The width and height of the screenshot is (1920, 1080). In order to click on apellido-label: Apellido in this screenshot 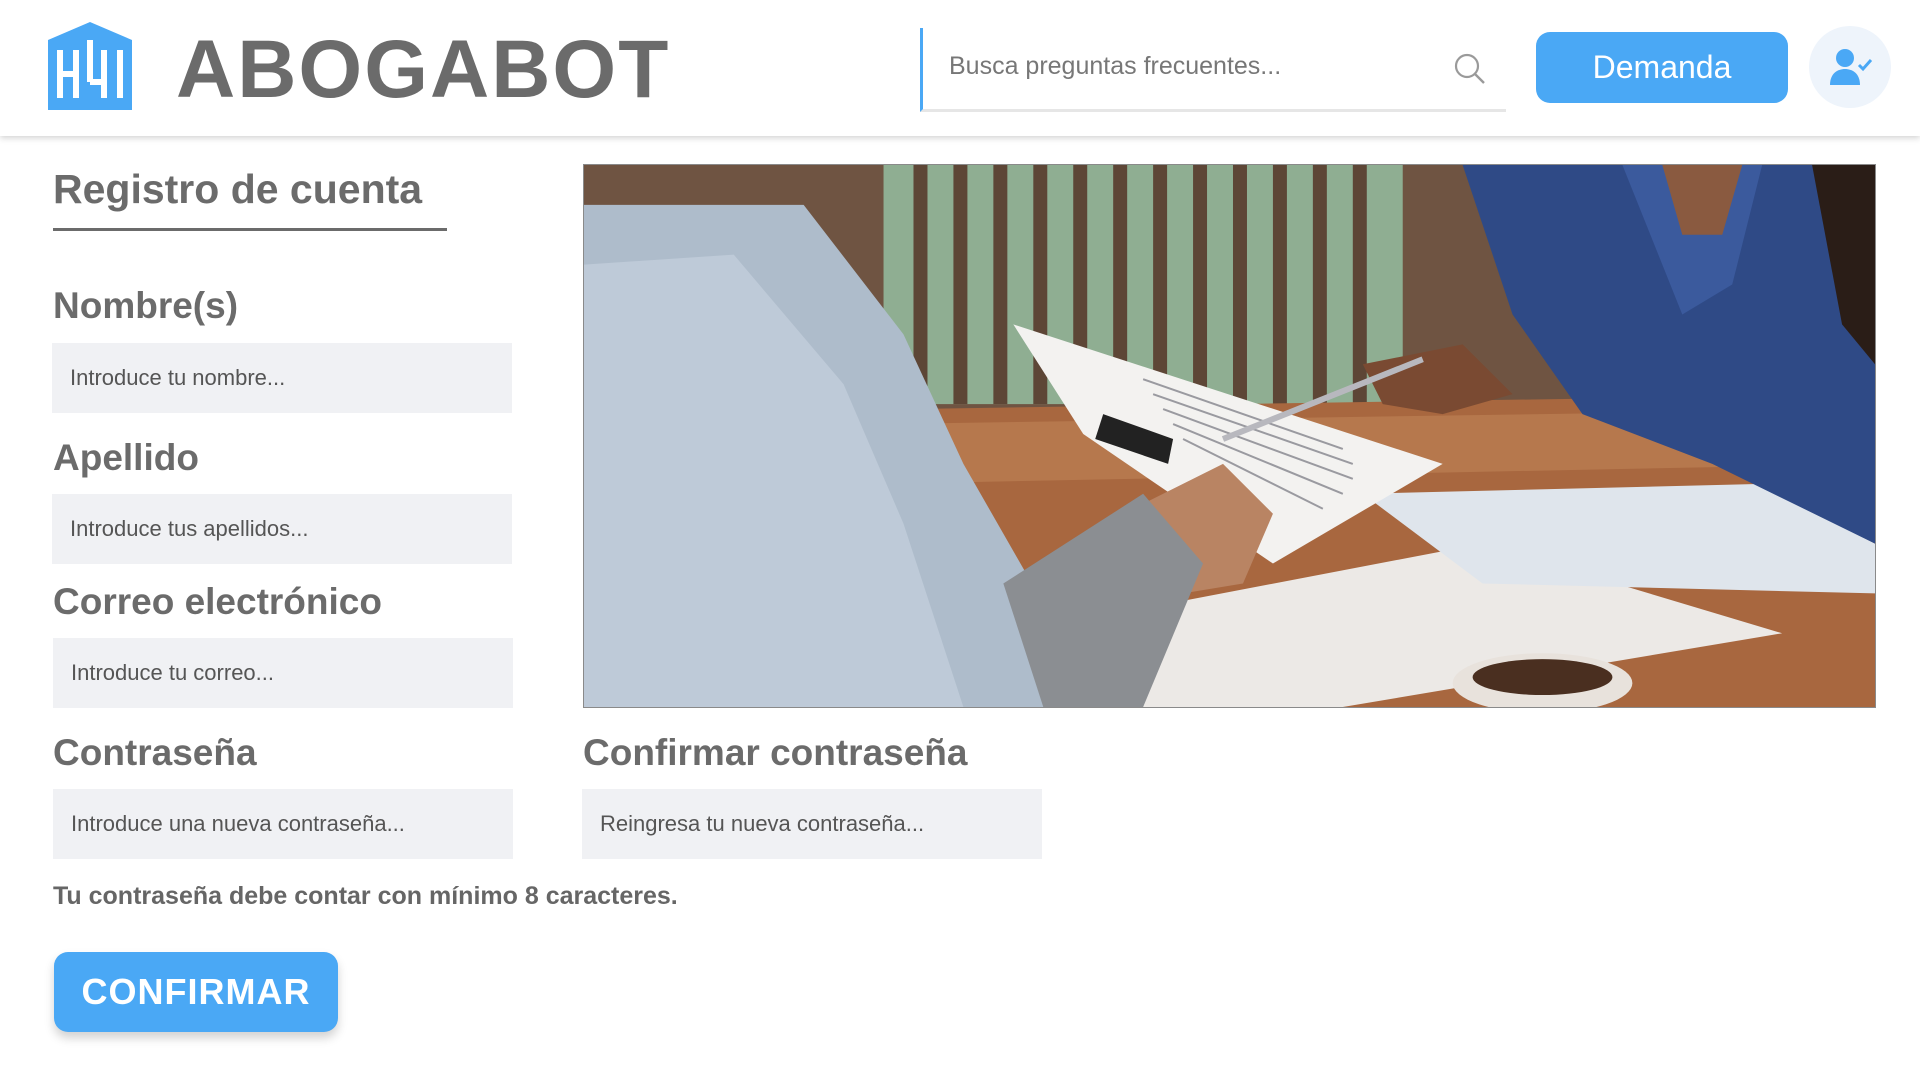, I will do `click(126, 457)`.